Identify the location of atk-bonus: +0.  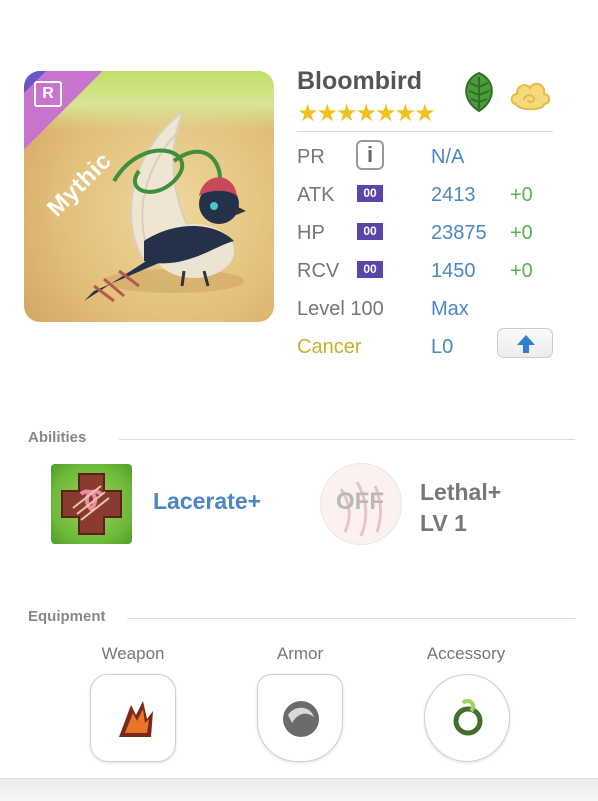
(521, 195).